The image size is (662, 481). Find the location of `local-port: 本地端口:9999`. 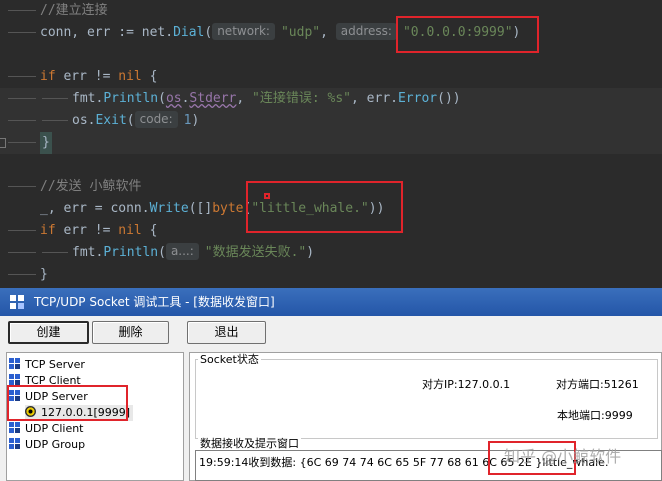

local-port: 本地端口:9999 is located at coordinates (595, 415).